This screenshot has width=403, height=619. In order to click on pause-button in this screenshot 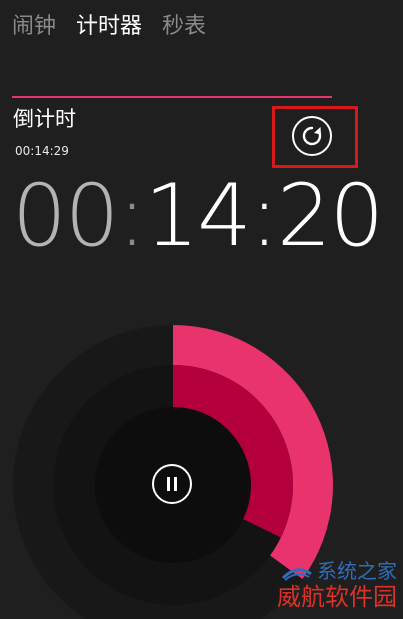, I will do `click(172, 484)`.